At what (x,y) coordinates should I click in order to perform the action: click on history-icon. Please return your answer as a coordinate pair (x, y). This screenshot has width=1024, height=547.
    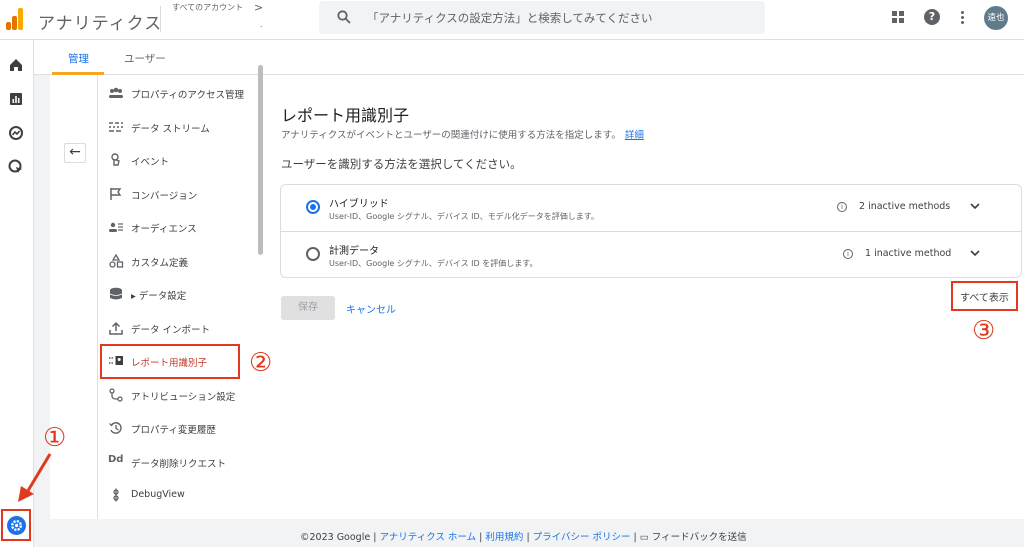
    Looking at the image, I should click on (115, 428).